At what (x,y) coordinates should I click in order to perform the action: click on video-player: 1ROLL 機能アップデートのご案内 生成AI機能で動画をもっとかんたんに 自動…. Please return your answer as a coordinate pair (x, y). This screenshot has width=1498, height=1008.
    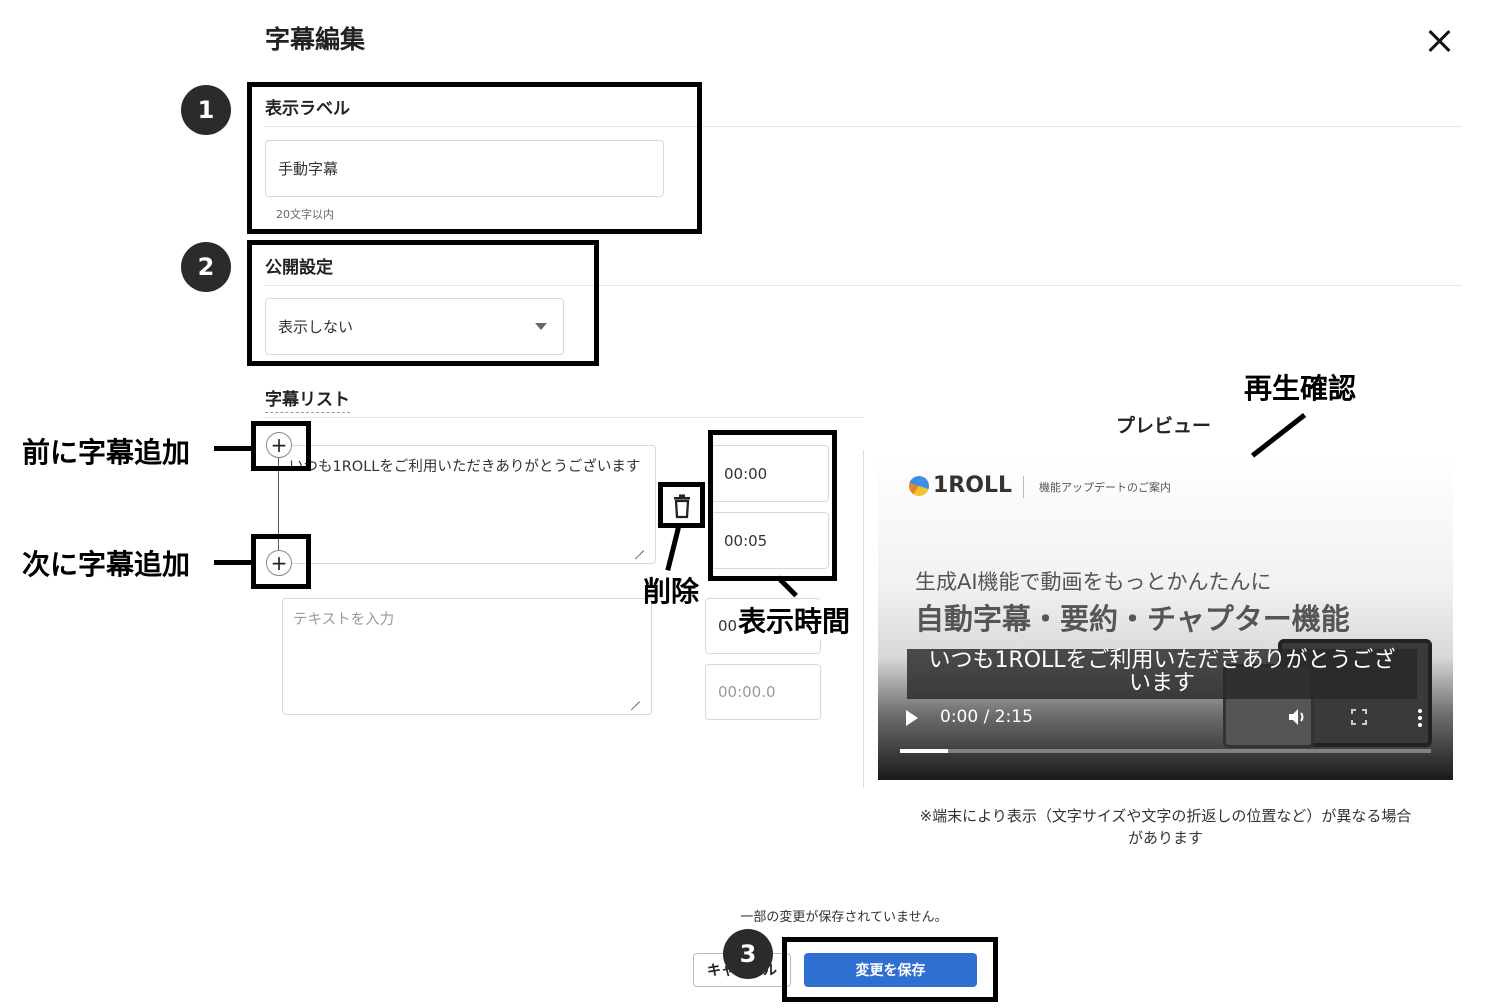
    Looking at the image, I should click on (1165, 618).